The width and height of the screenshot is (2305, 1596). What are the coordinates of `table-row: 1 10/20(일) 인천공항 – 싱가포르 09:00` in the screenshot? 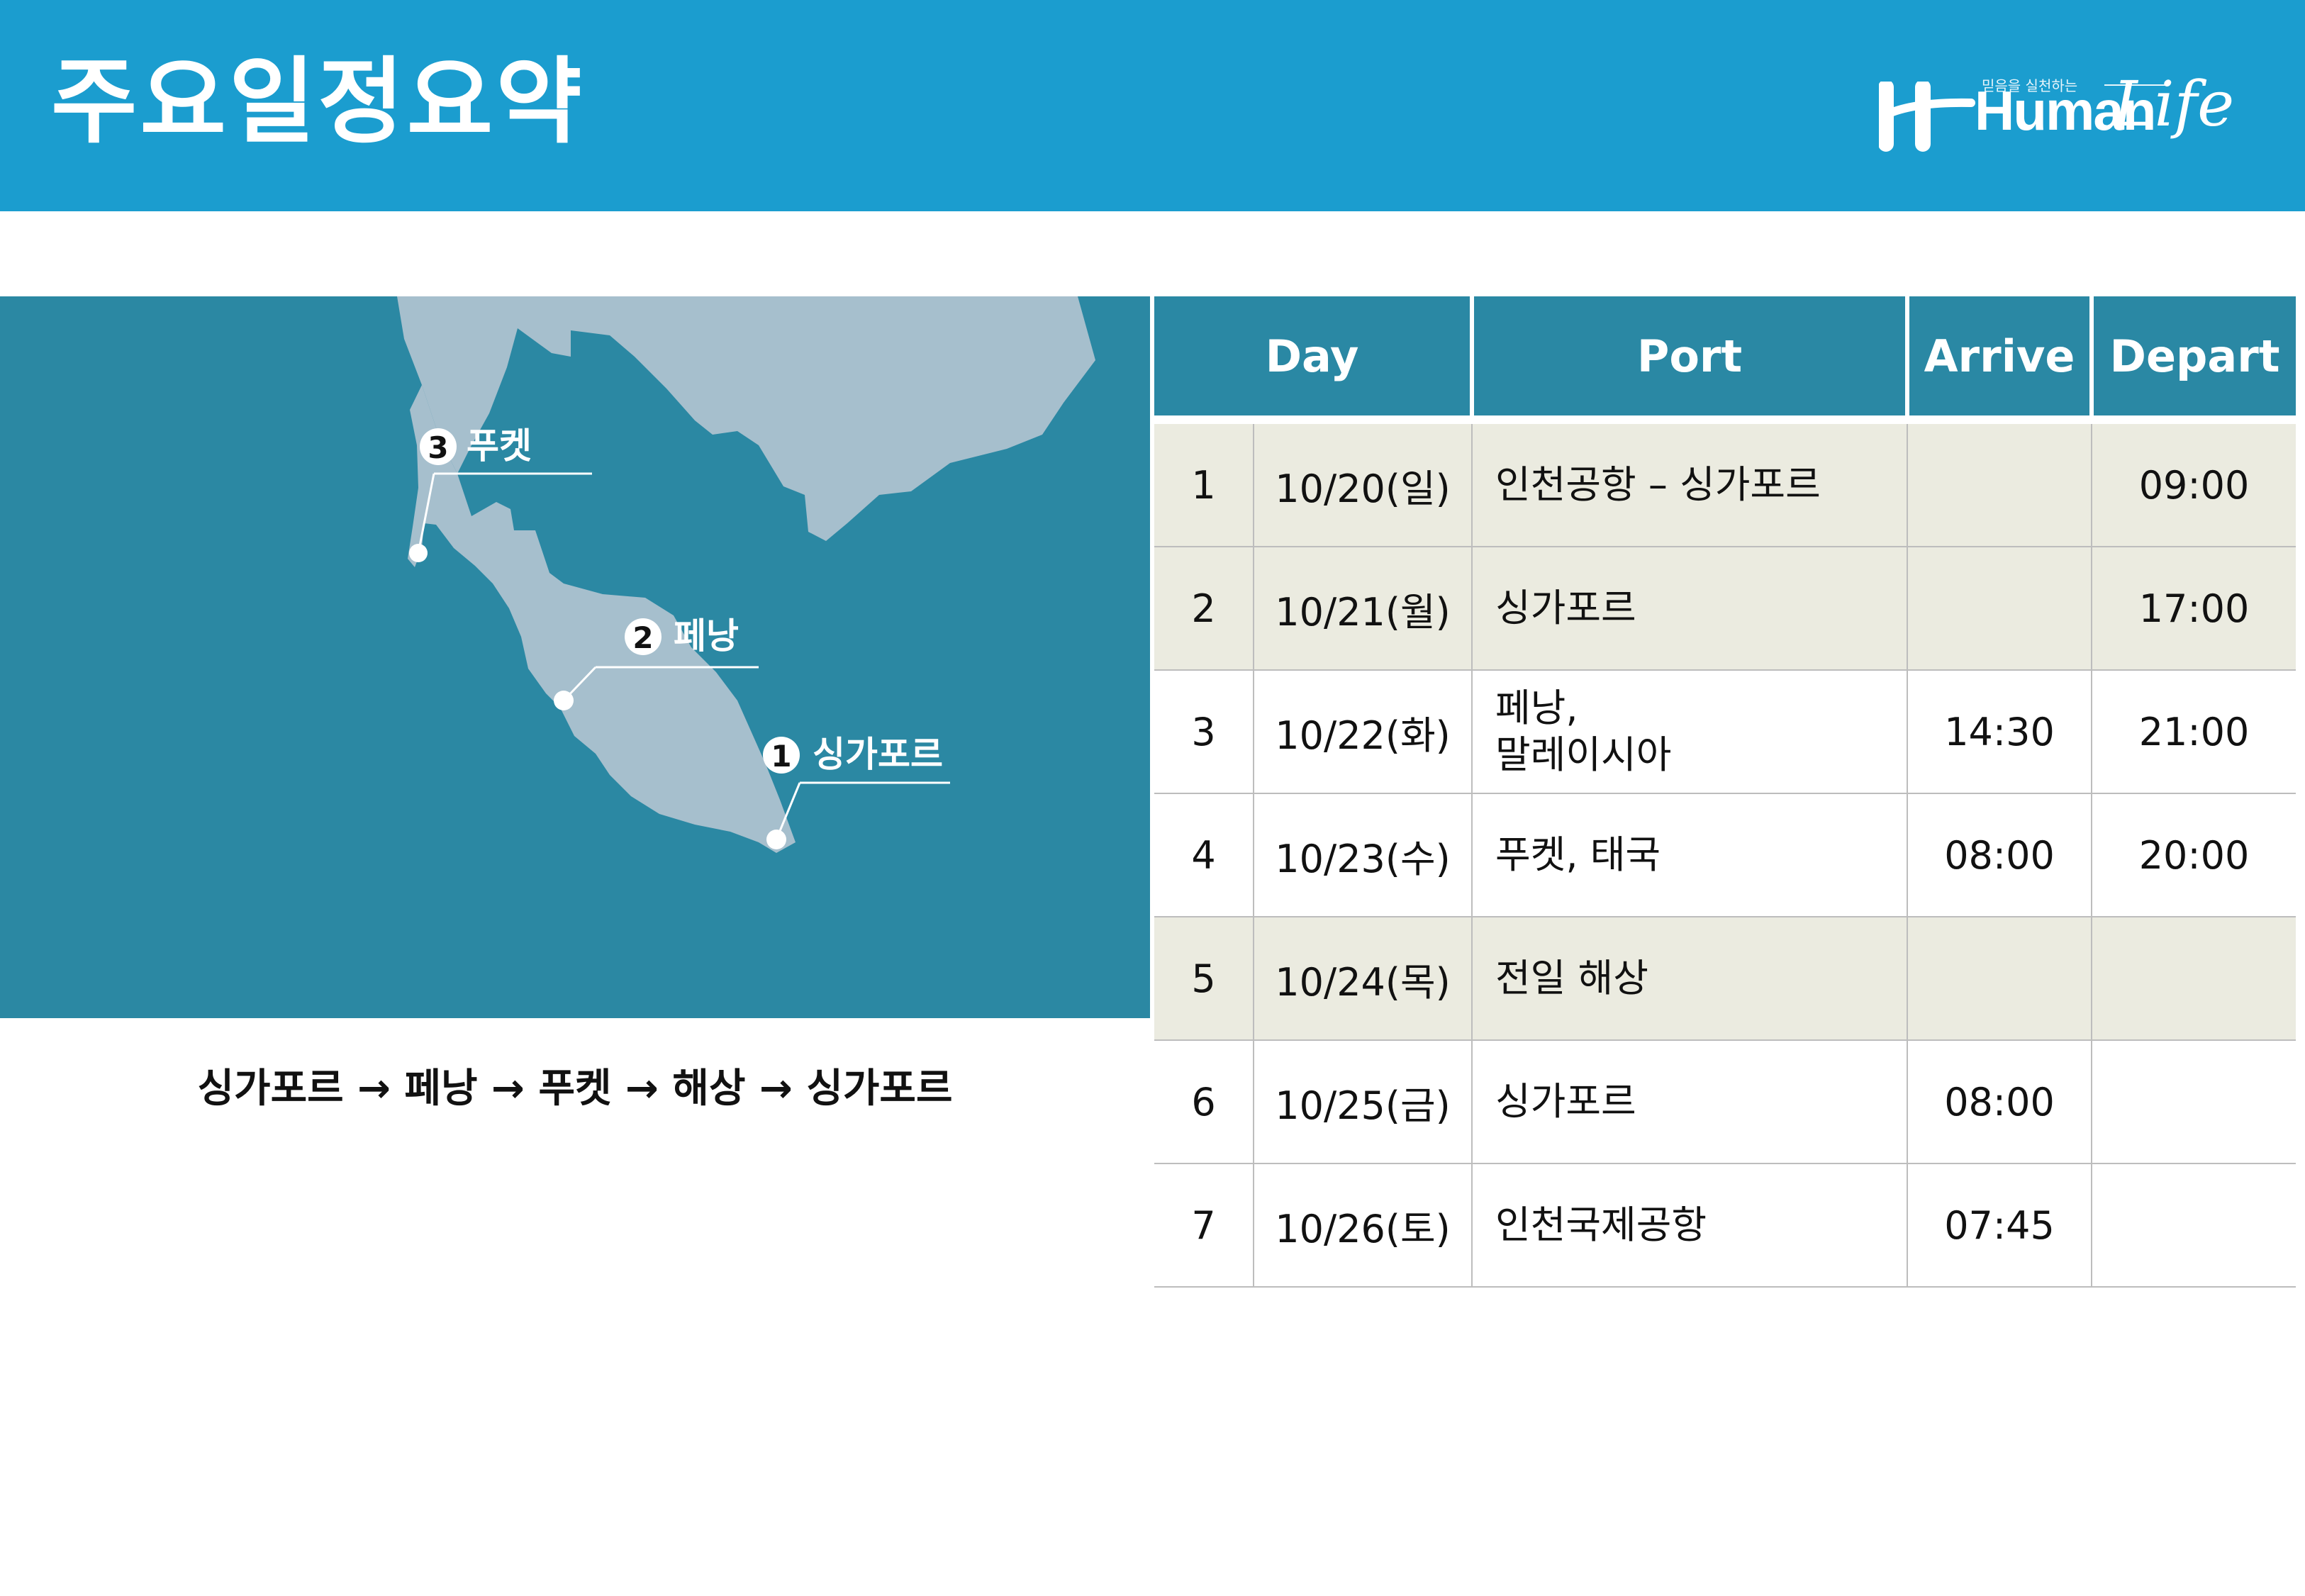 It's located at (1725, 484).